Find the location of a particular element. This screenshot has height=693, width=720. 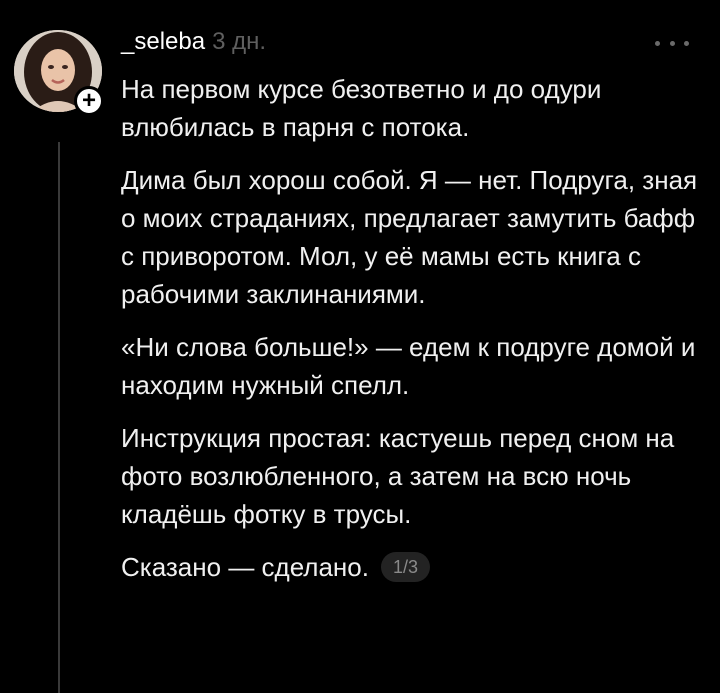

post-paragraph-last: Сказано — сделано. 1/3 is located at coordinates (411, 567).